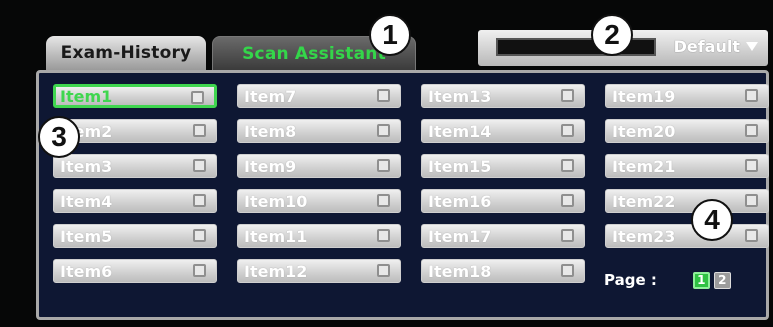 The width and height of the screenshot is (773, 327). Describe the element at coordinates (722, 280) in the screenshot. I see `page-button-2: 2` at that location.